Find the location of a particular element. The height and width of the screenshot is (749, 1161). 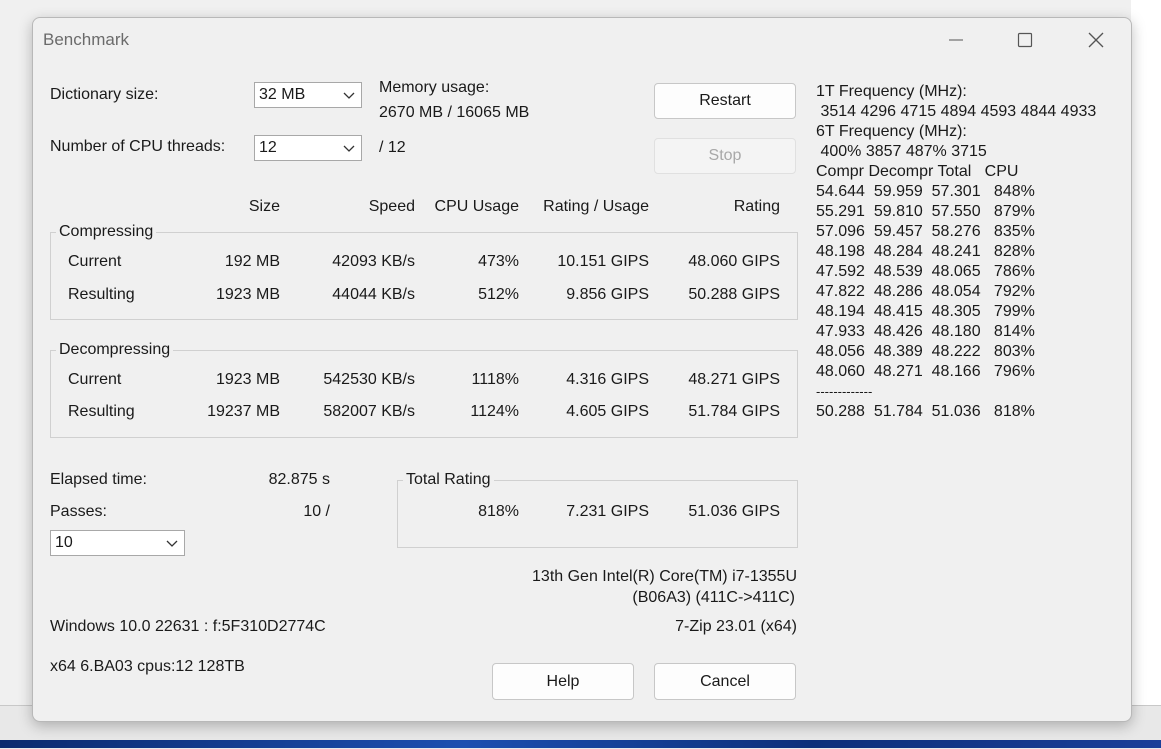

results-row: 54.644 59.959 57.301 848% is located at coordinates (925, 191).